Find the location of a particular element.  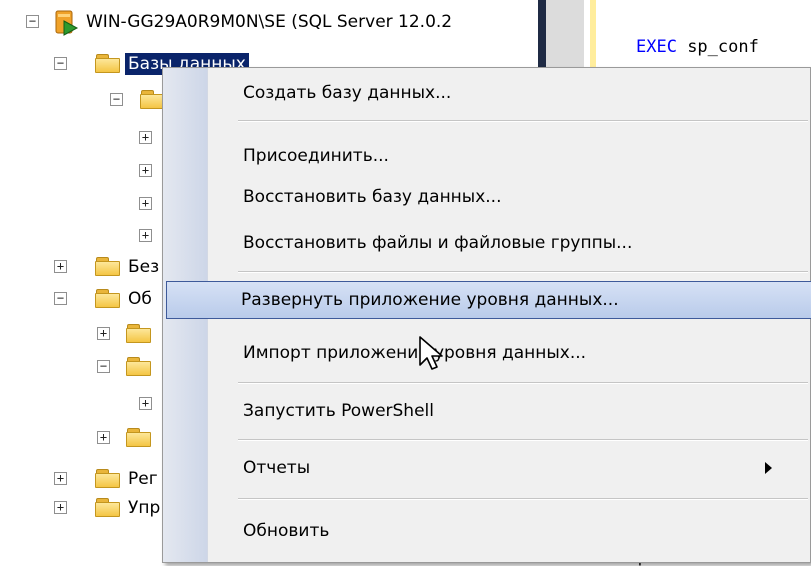

server-icon is located at coordinates (67, 23).